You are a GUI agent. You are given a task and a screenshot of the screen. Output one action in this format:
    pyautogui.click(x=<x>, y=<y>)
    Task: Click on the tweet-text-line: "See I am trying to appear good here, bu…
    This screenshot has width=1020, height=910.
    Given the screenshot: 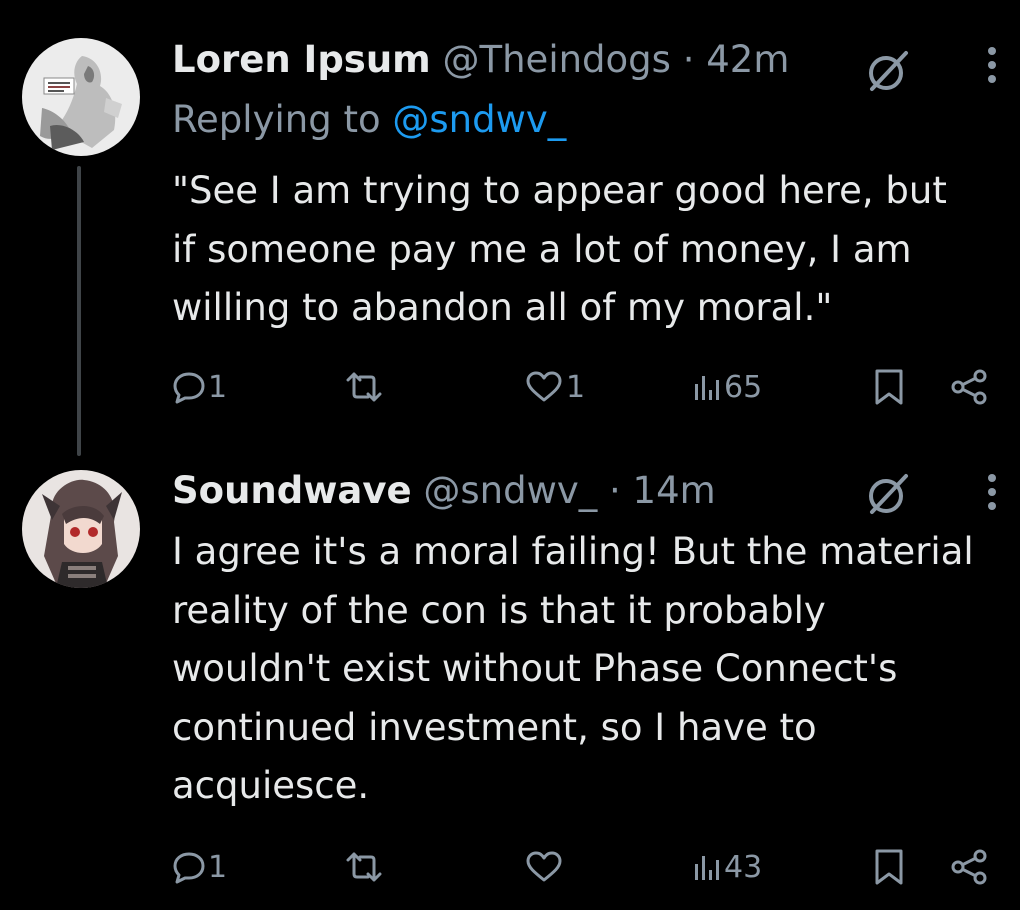 What is the action you would take?
    pyautogui.click(x=559, y=190)
    